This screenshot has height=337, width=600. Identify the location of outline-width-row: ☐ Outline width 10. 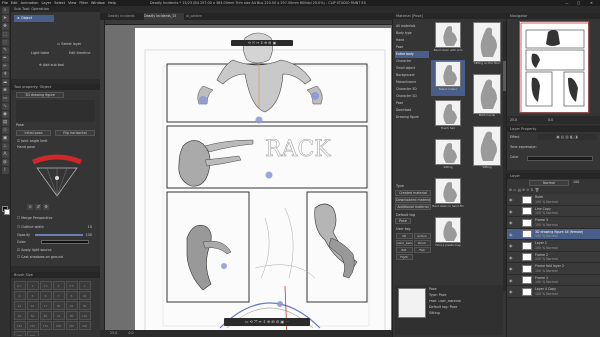
(56, 227).